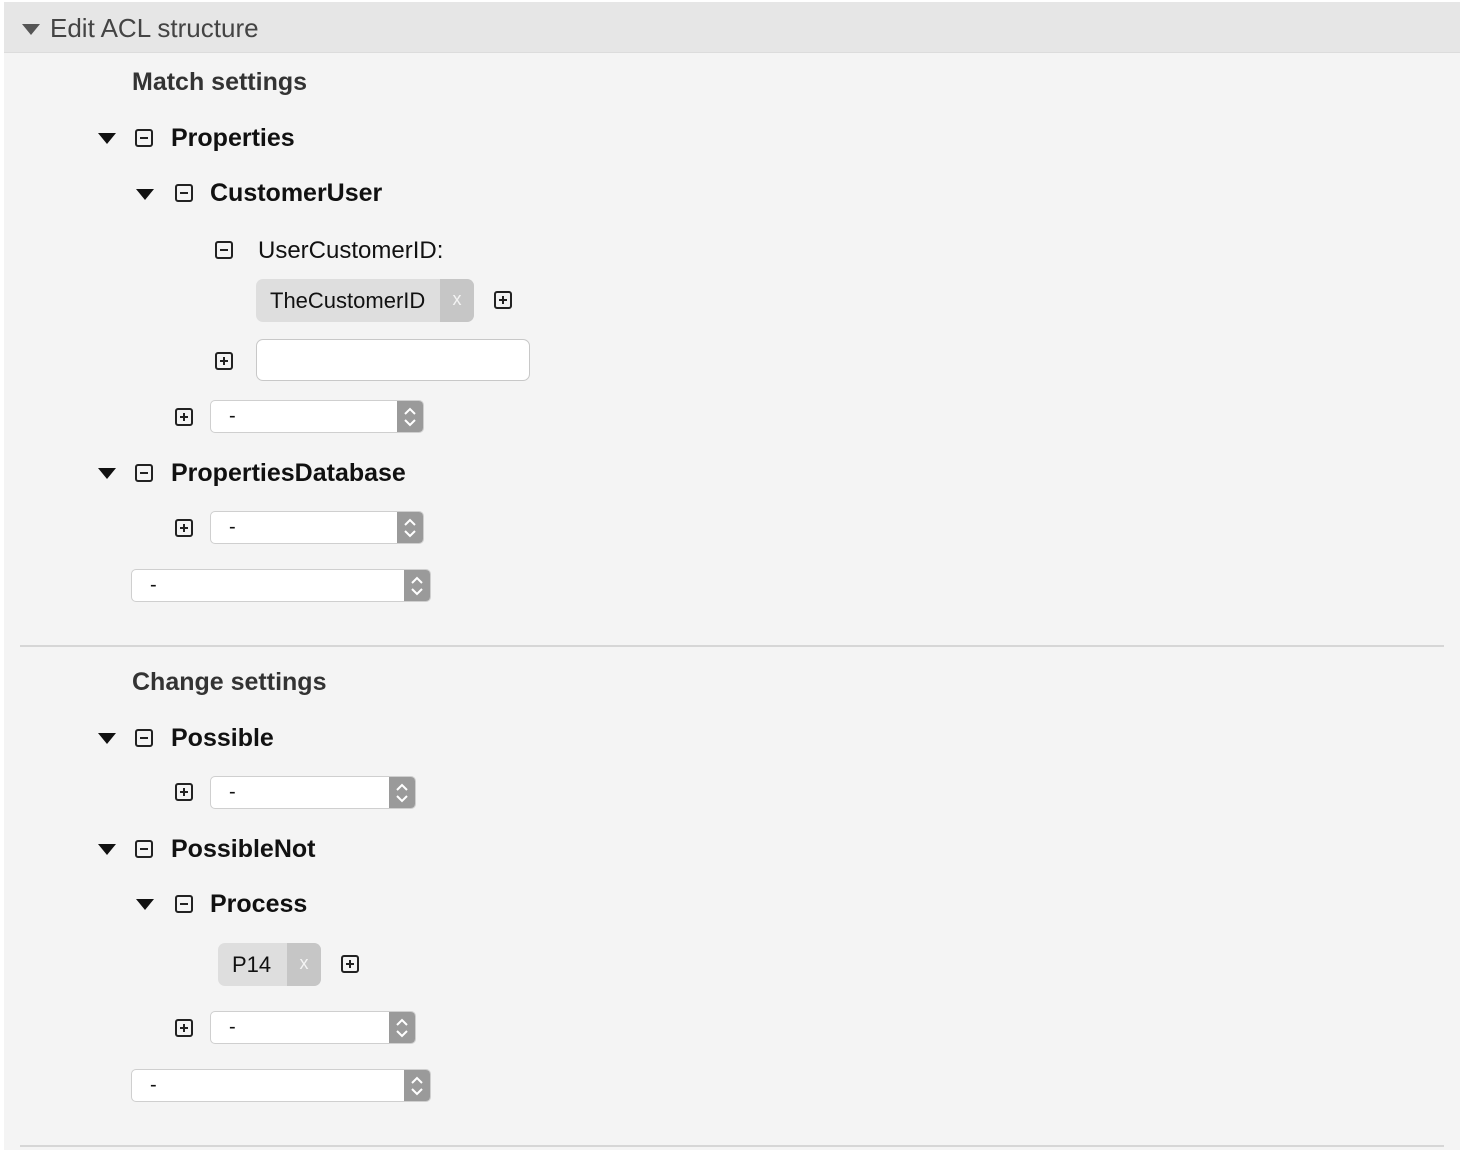 This screenshot has height=1150, width=1460. Describe the element at coordinates (224, 250) in the screenshot. I see `usercustomerid-remove-icon` at that location.